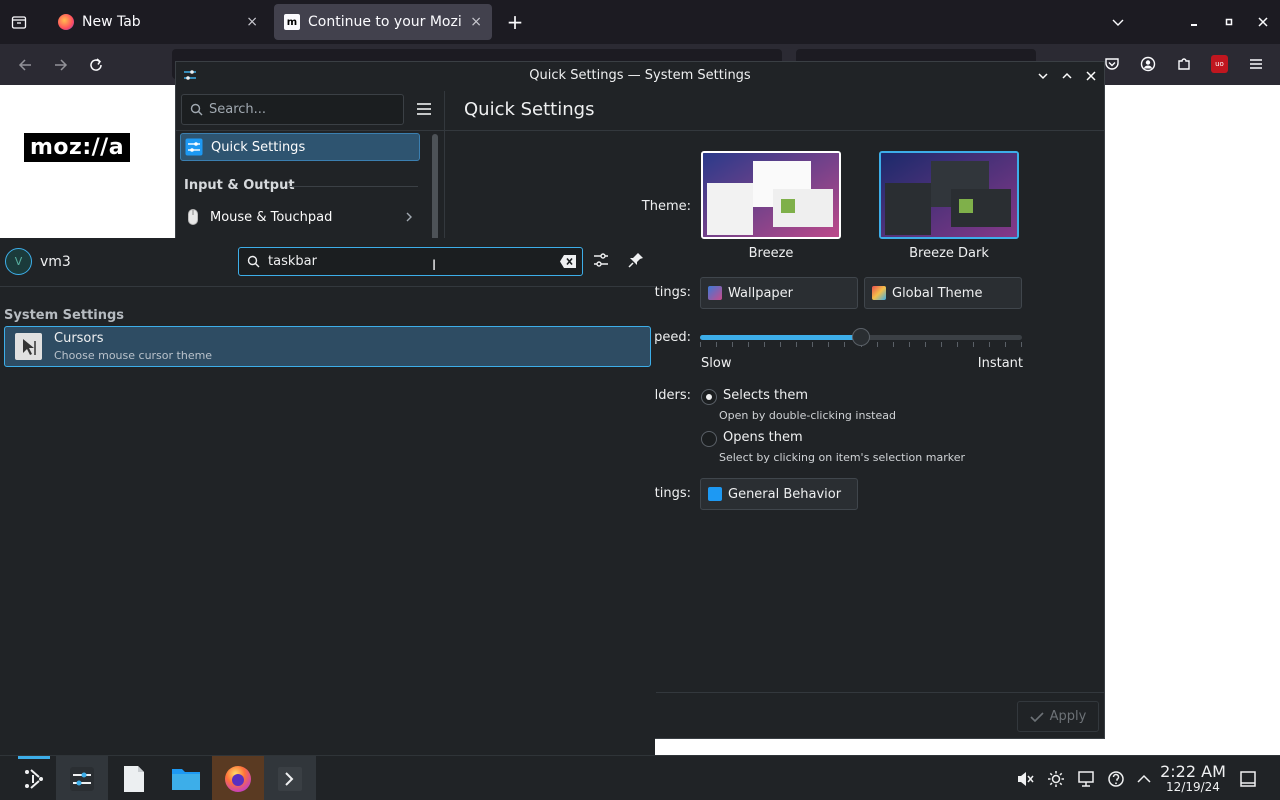 This screenshot has width=1280, height=800. I want to click on tab-list-icon, so click(19, 22).